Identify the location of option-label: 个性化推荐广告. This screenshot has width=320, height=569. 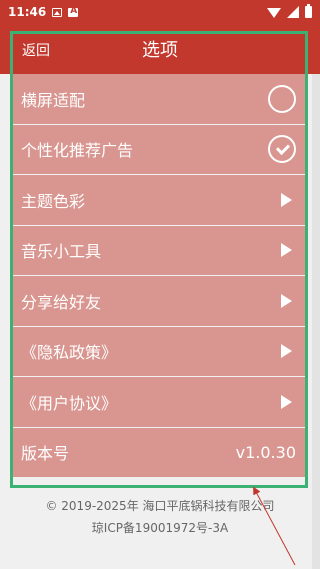
(77, 151).